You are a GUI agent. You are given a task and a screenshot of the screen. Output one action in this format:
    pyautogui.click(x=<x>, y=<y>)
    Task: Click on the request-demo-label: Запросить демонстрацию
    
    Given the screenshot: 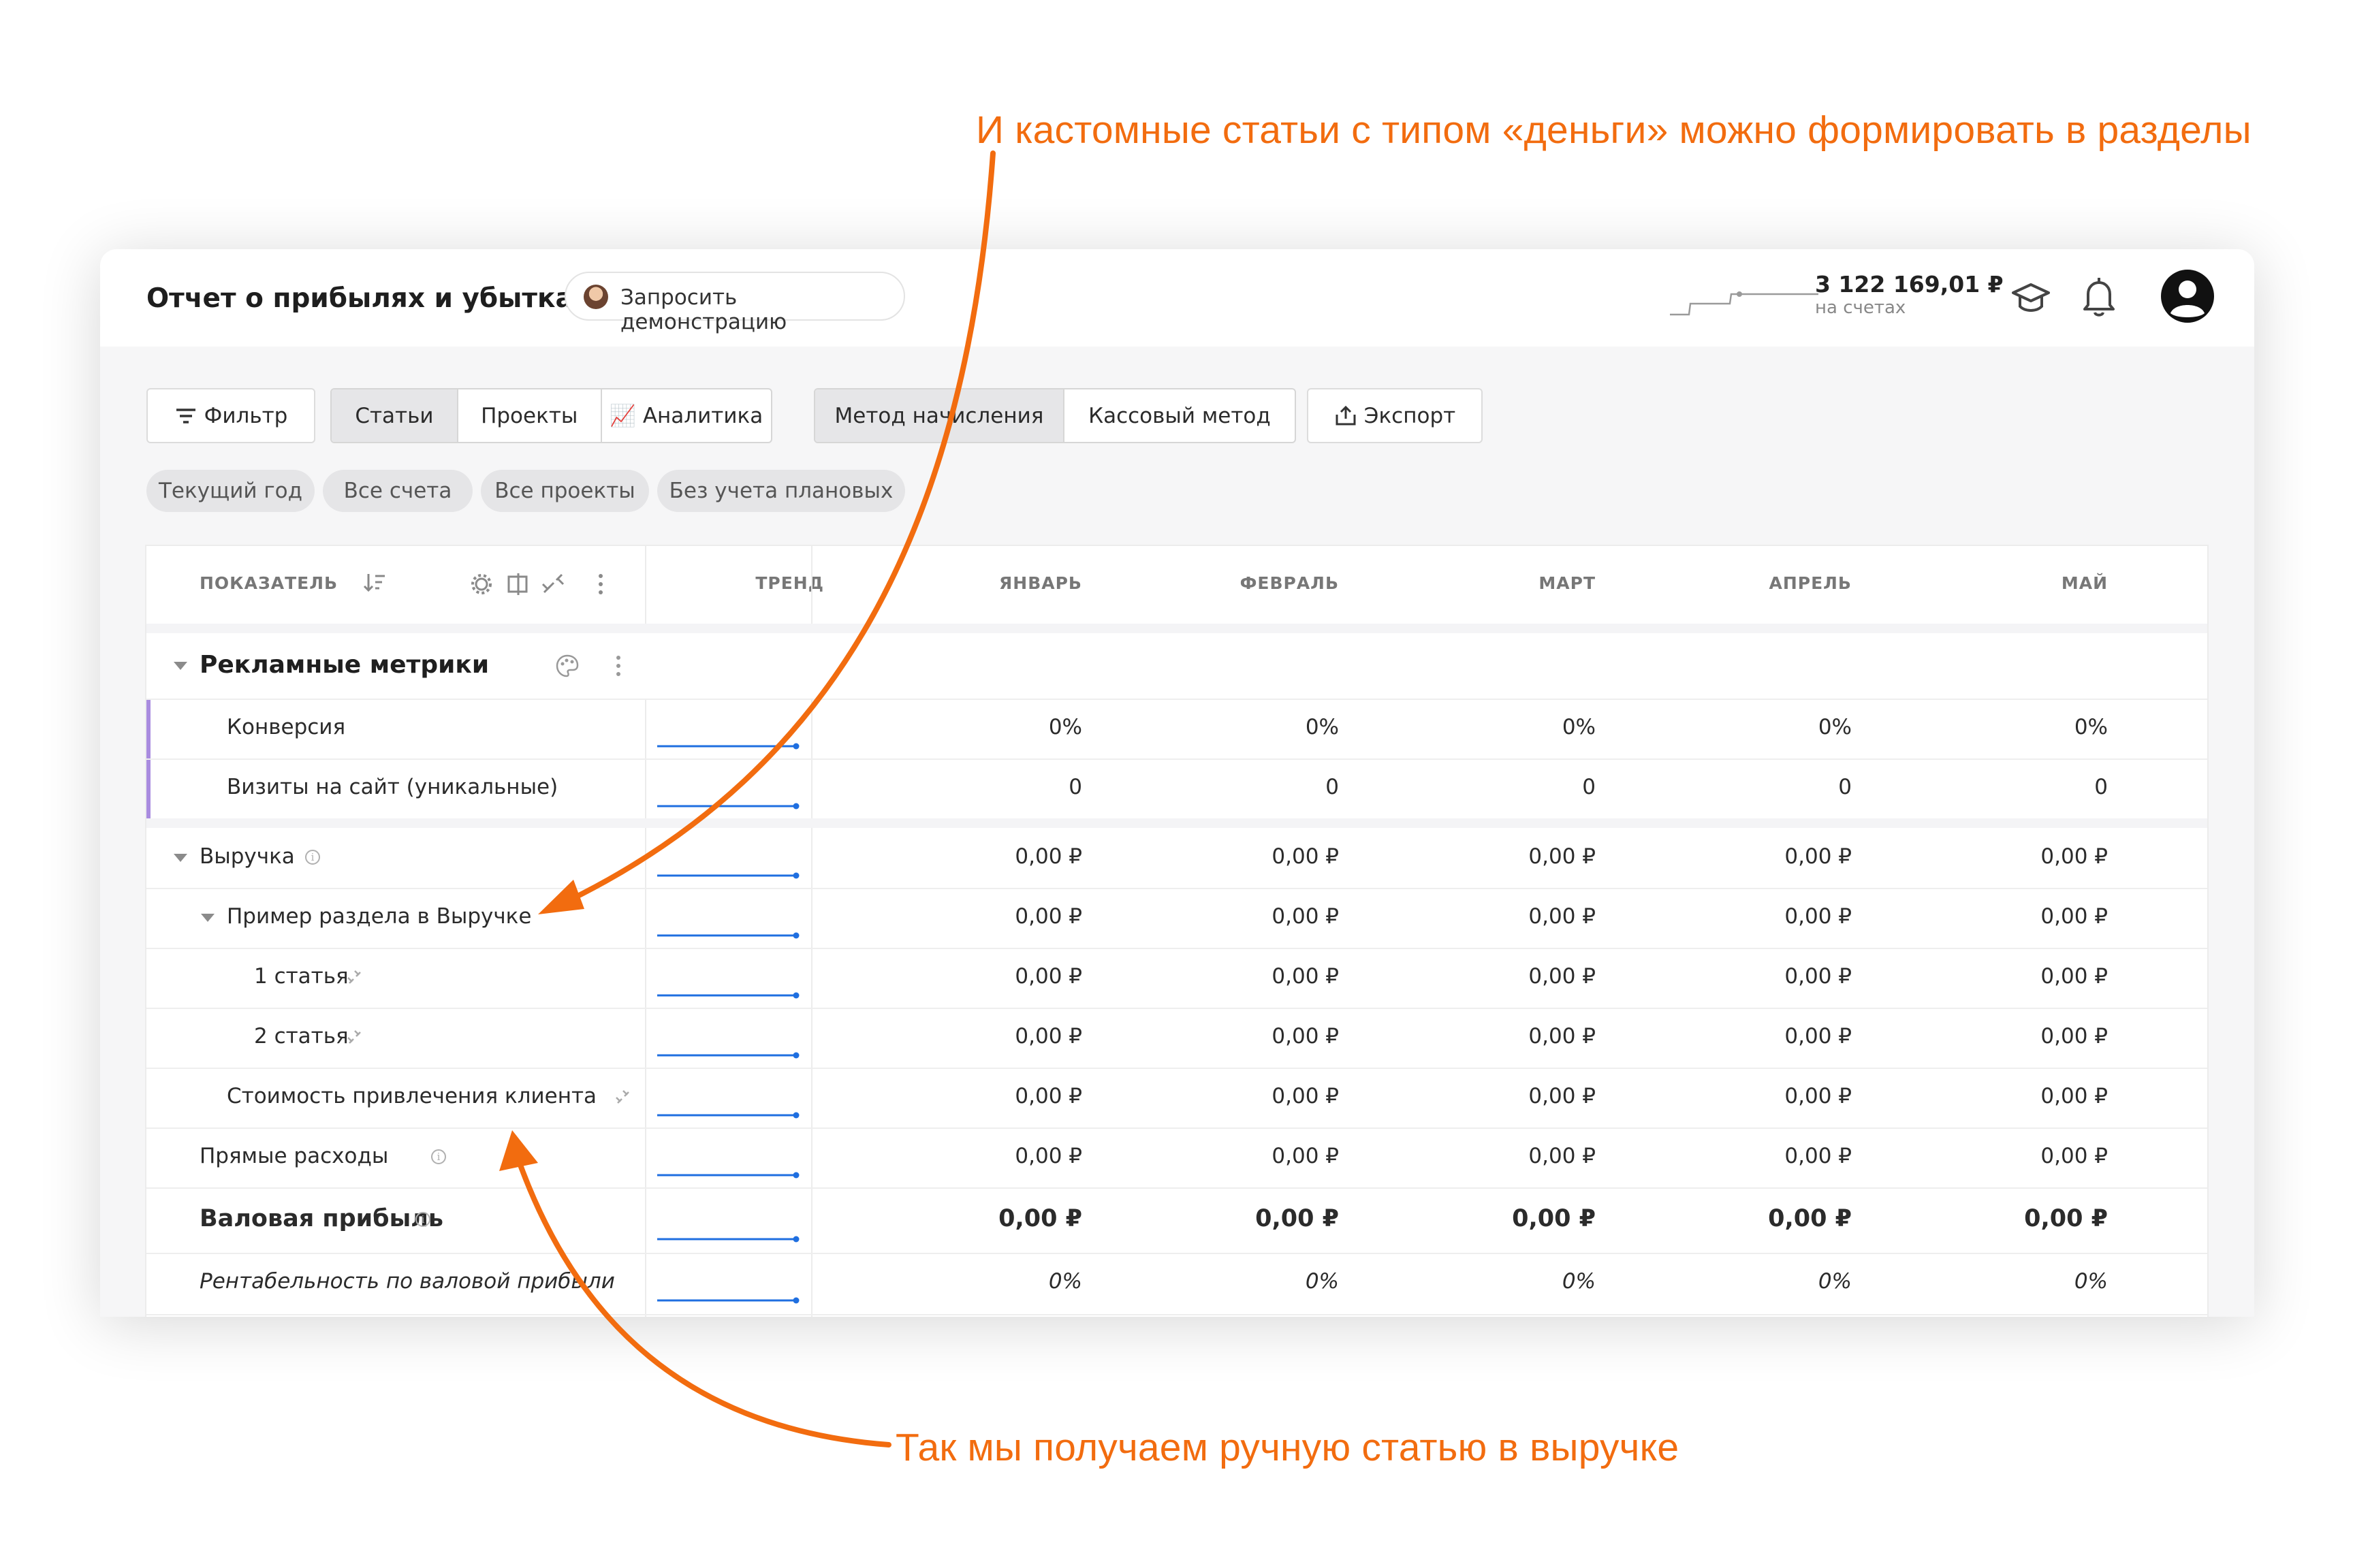 What is the action you would take?
    pyautogui.click(x=703, y=309)
    